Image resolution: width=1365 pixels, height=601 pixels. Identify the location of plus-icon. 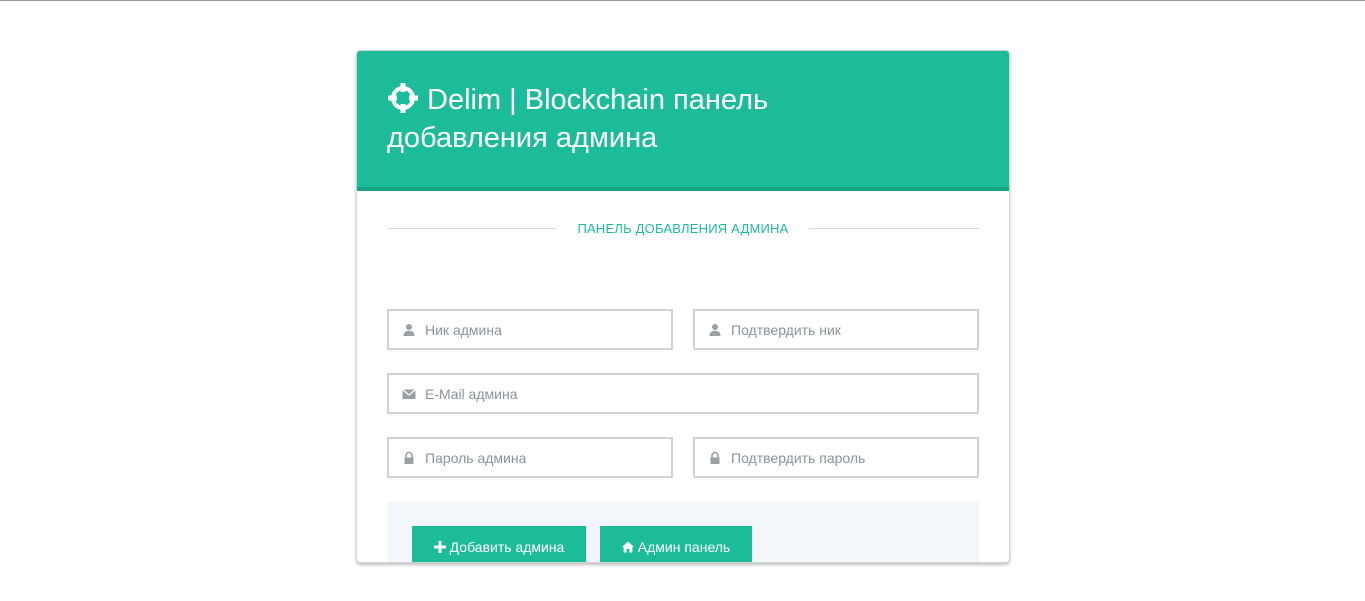
(439, 547).